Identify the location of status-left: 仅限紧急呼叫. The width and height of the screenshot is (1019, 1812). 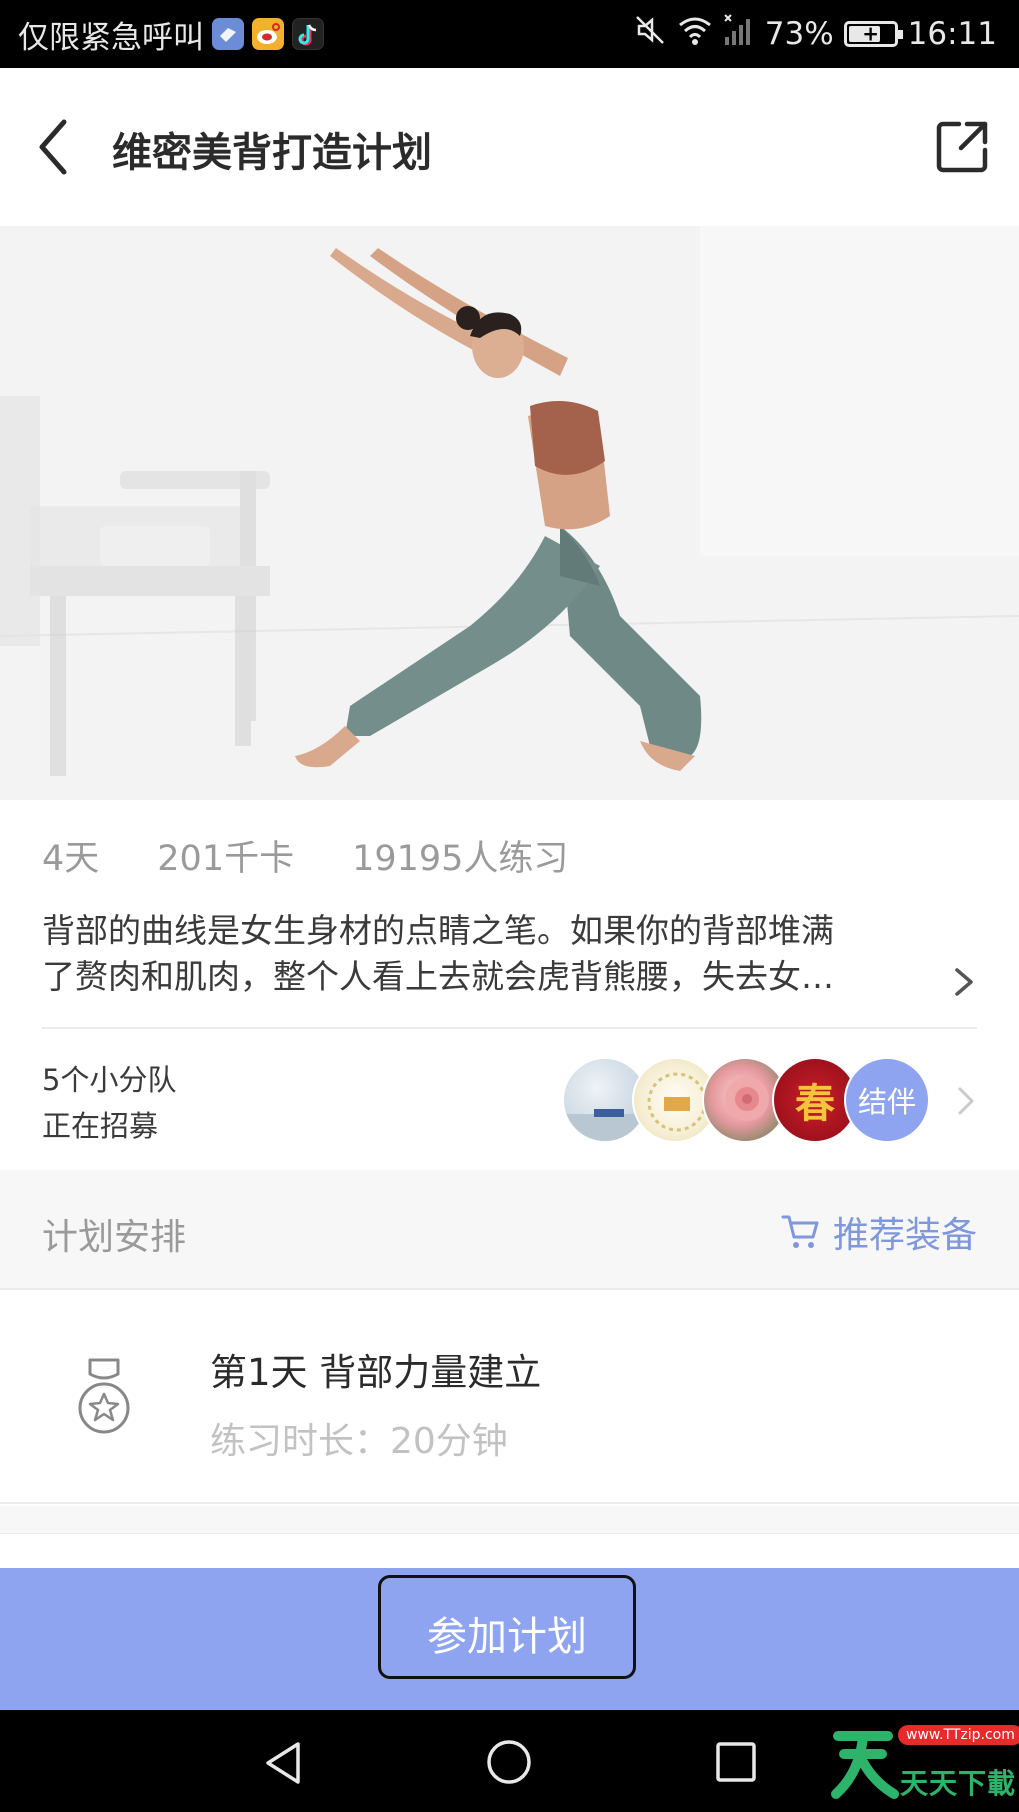
(171, 34).